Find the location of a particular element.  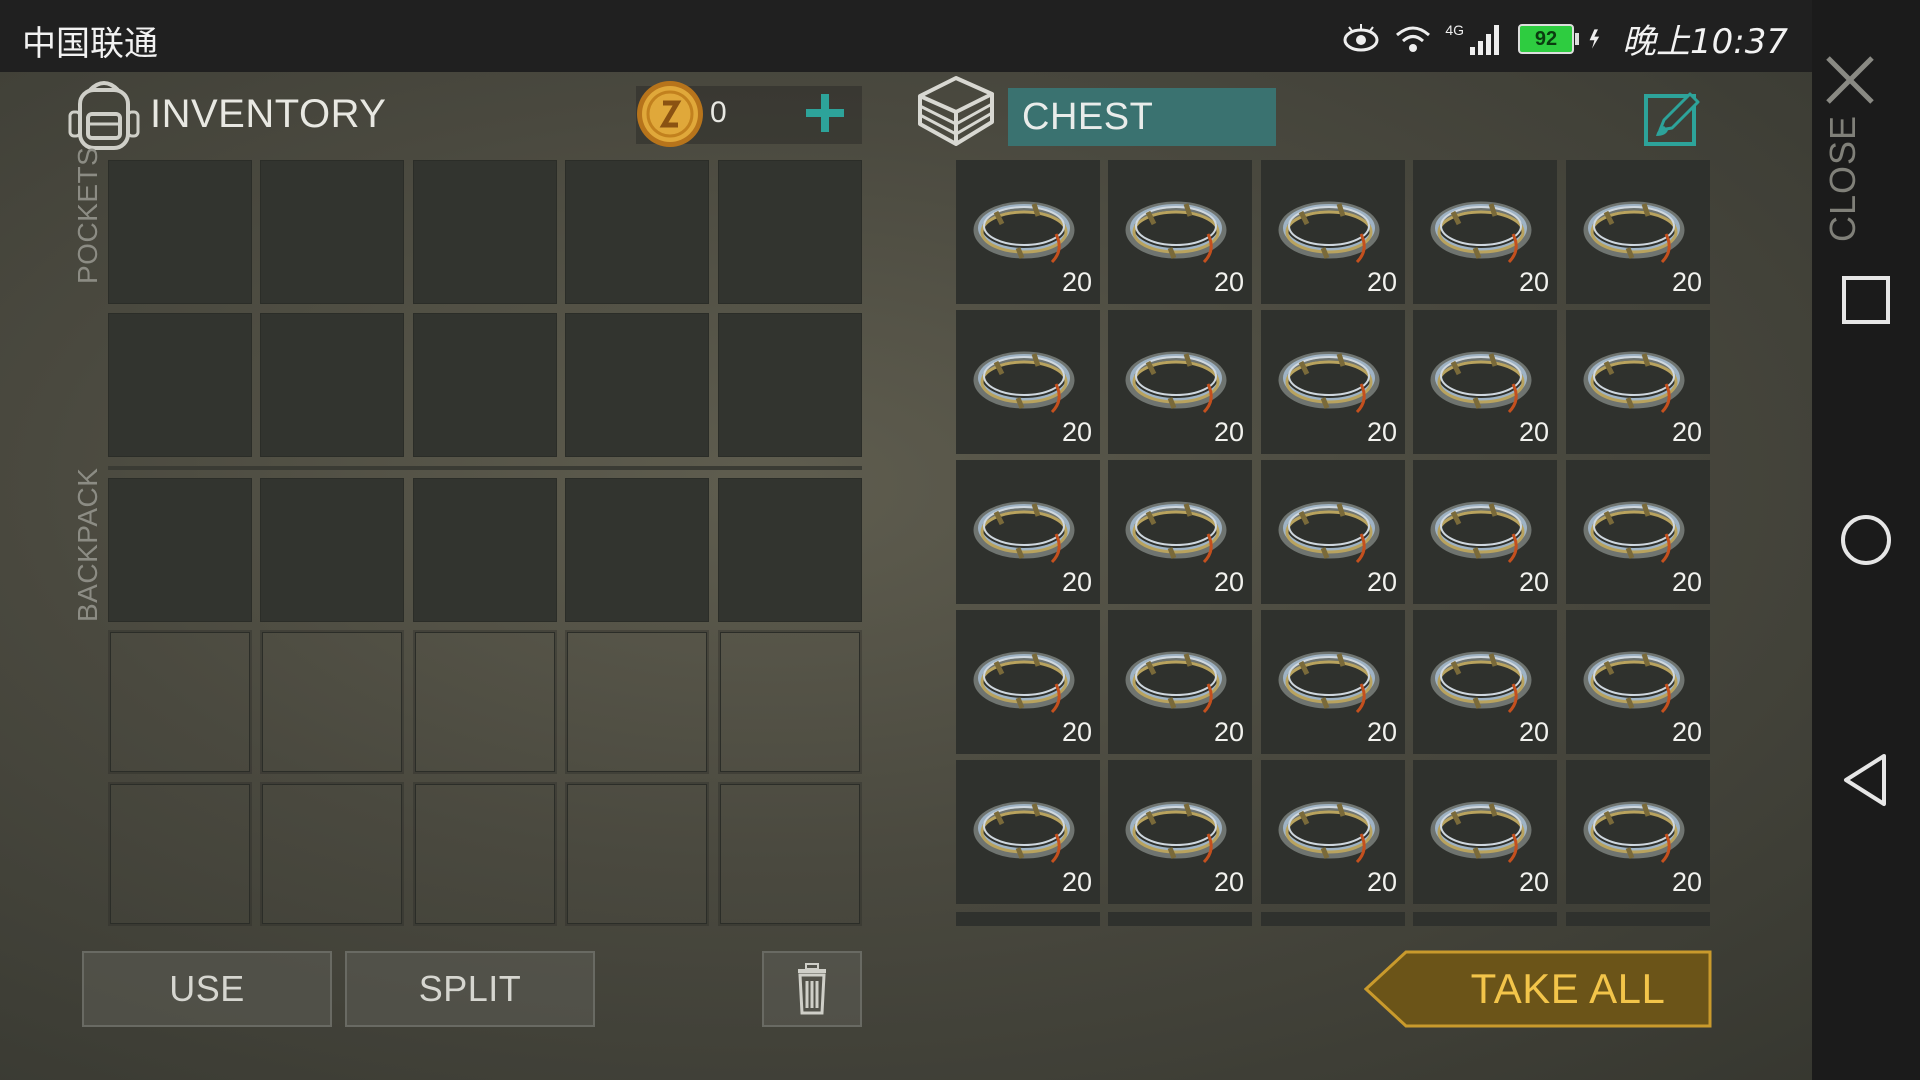

chest-title-box: CHEST is located at coordinates (1142, 117).